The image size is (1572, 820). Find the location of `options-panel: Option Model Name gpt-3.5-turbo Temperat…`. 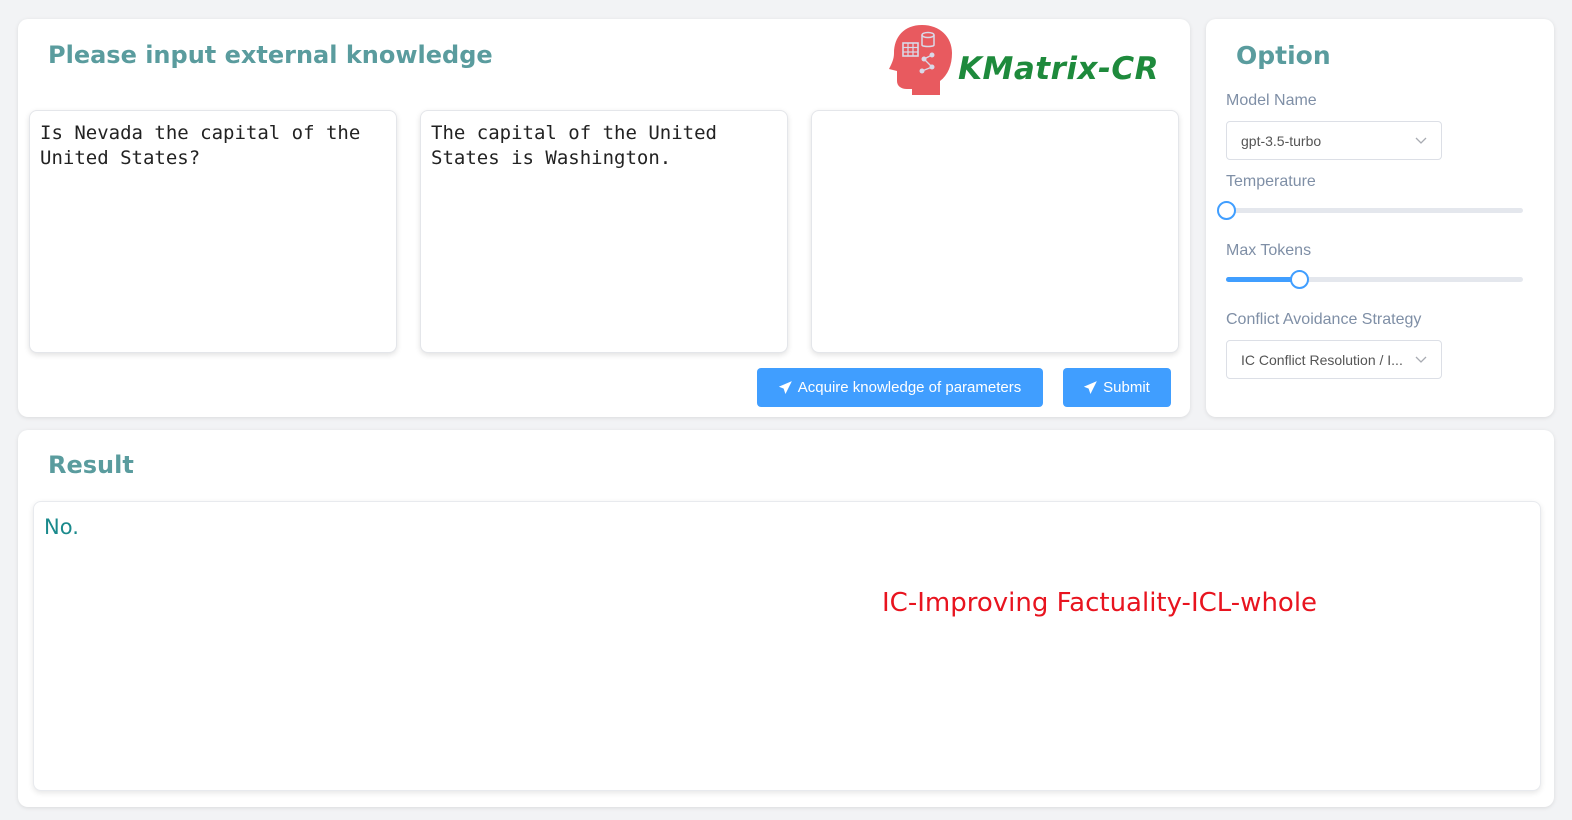

options-panel: Option Model Name gpt-3.5-turbo Temperat… is located at coordinates (1380, 218).